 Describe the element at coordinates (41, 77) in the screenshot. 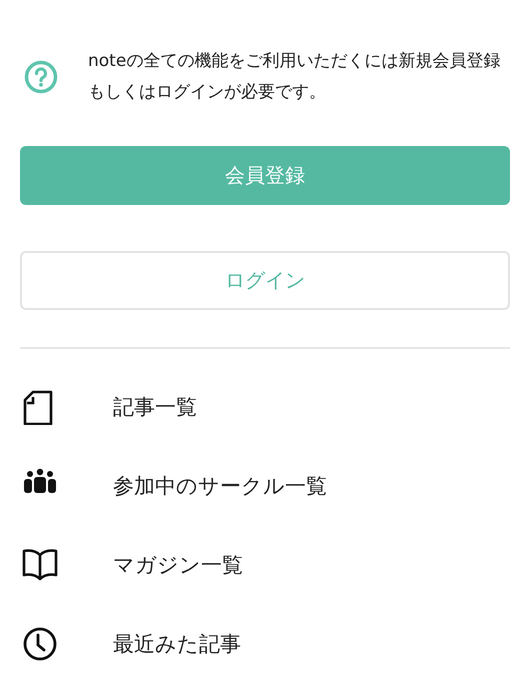

I see `help-icon` at that location.